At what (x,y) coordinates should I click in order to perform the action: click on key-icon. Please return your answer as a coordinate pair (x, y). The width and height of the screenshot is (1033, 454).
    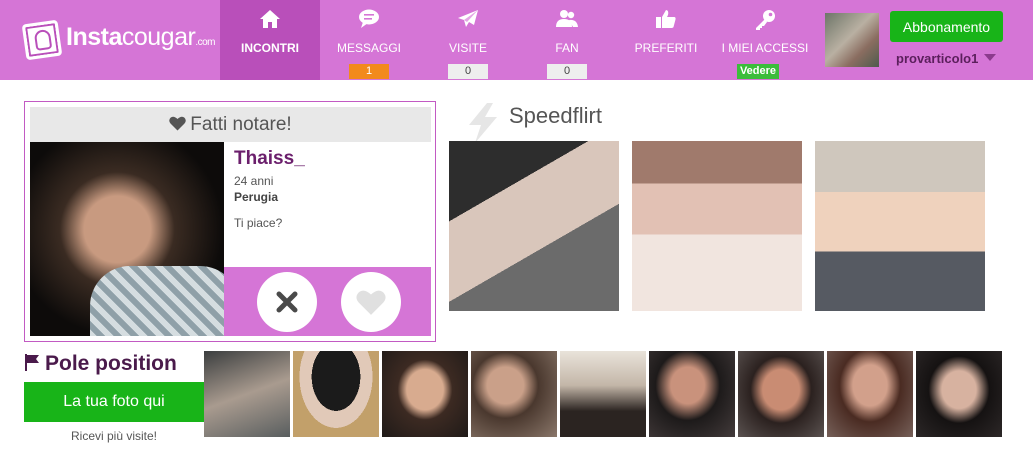
    Looking at the image, I should click on (765, 20).